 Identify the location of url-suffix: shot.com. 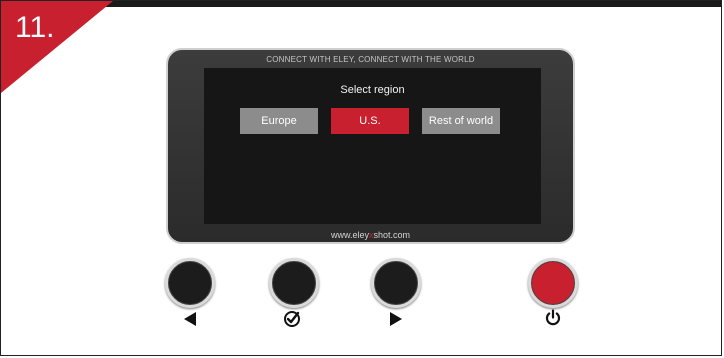
(392, 235).